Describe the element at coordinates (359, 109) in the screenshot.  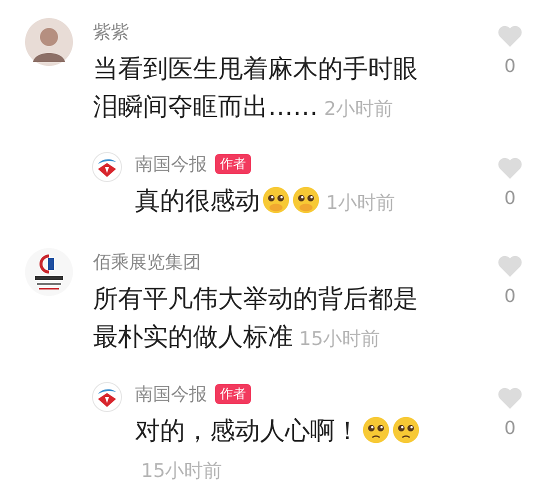
I see `timestamp: 2小时前` at that location.